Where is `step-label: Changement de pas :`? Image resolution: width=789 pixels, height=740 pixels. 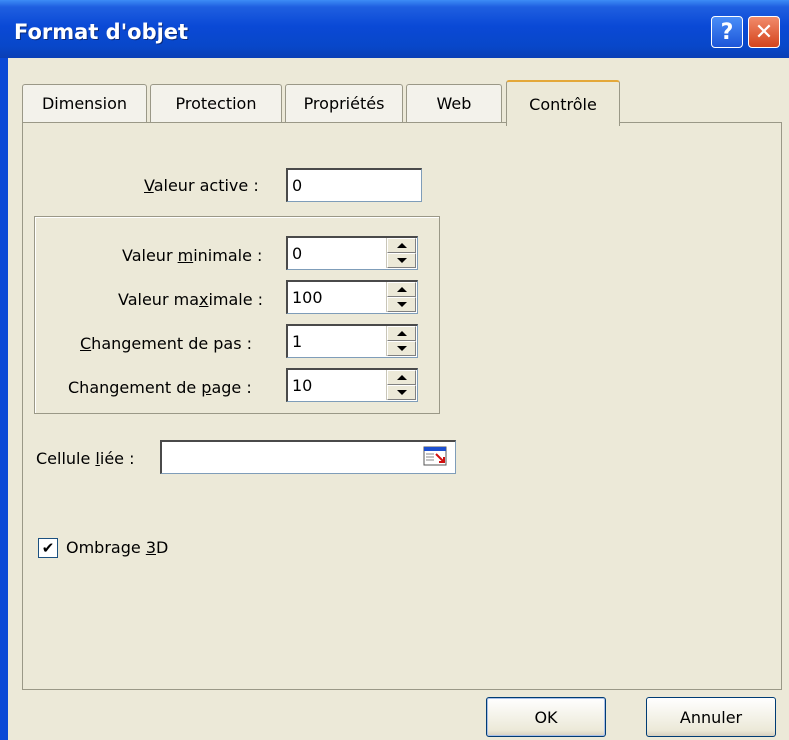 step-label: Changement de pas : is located at coordinates (166, 343).